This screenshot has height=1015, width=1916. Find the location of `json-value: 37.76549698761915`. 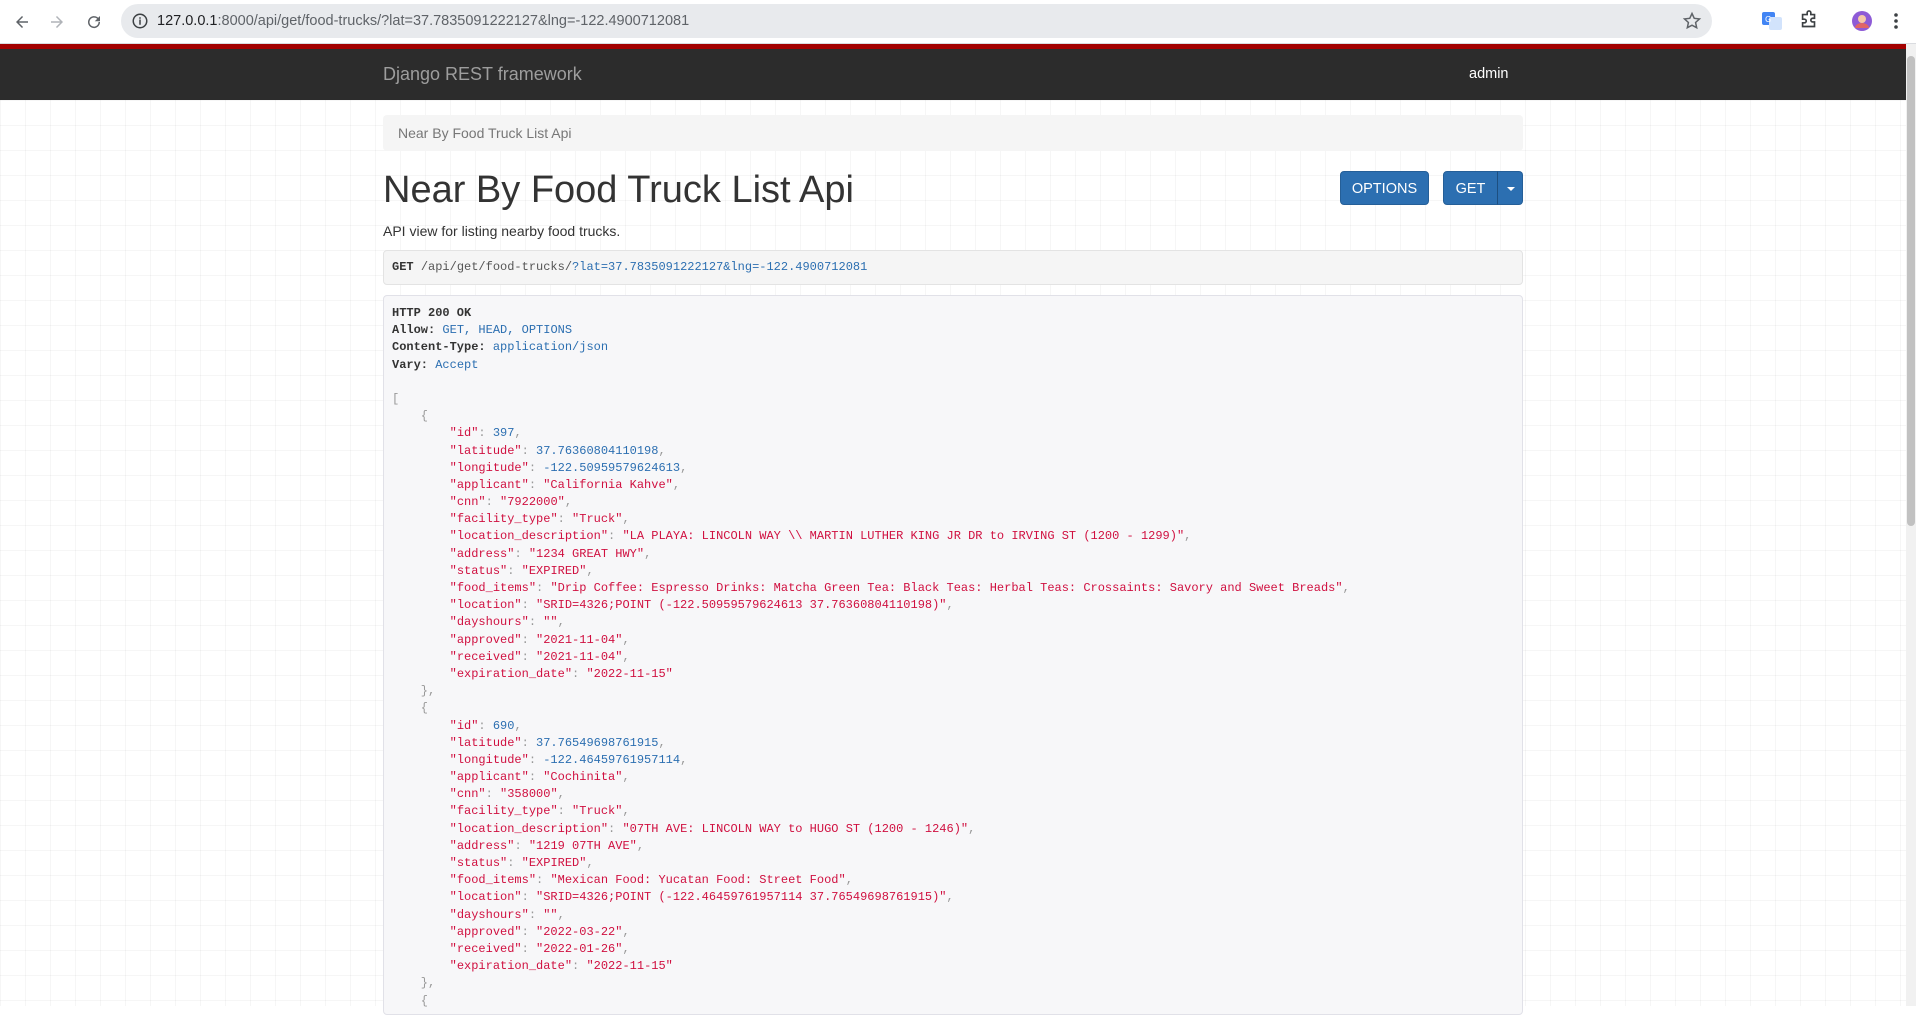

json-value: 37.76549698761915 is located at coordinates (597, 742).